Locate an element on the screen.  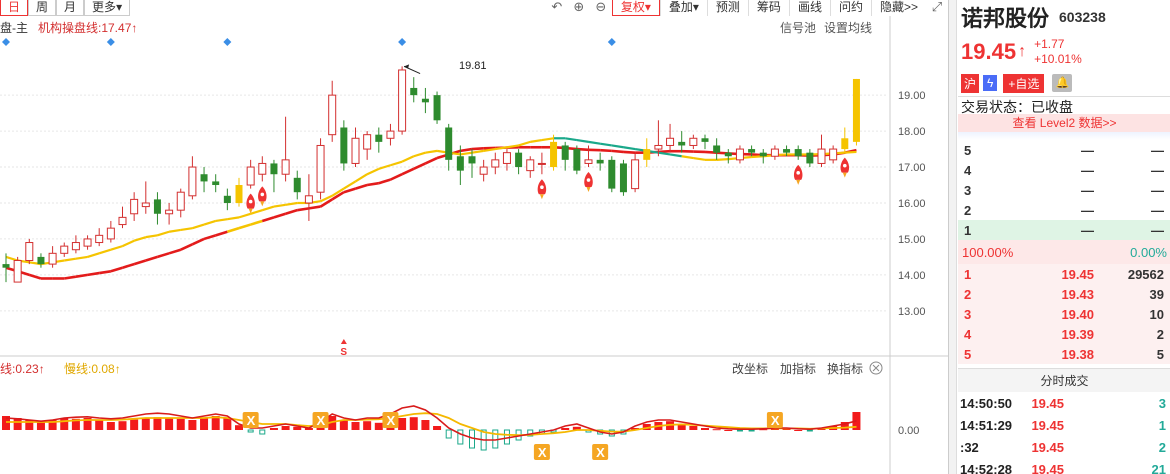
bell-icon: 🔔 is located at coordinates (1062, 83).